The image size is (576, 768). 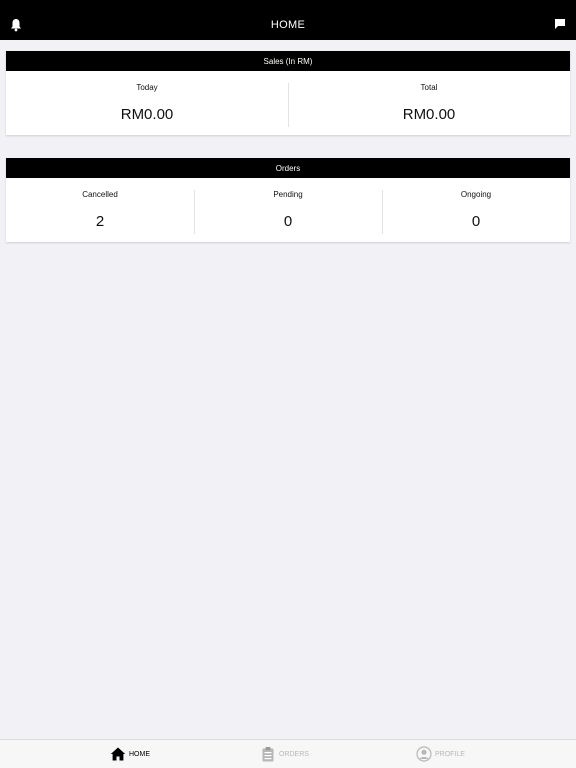 What do you see at coordinates (429, 87) in the screenshot?
I see `sales-total-label: Total` at bounding box center [429, 87].